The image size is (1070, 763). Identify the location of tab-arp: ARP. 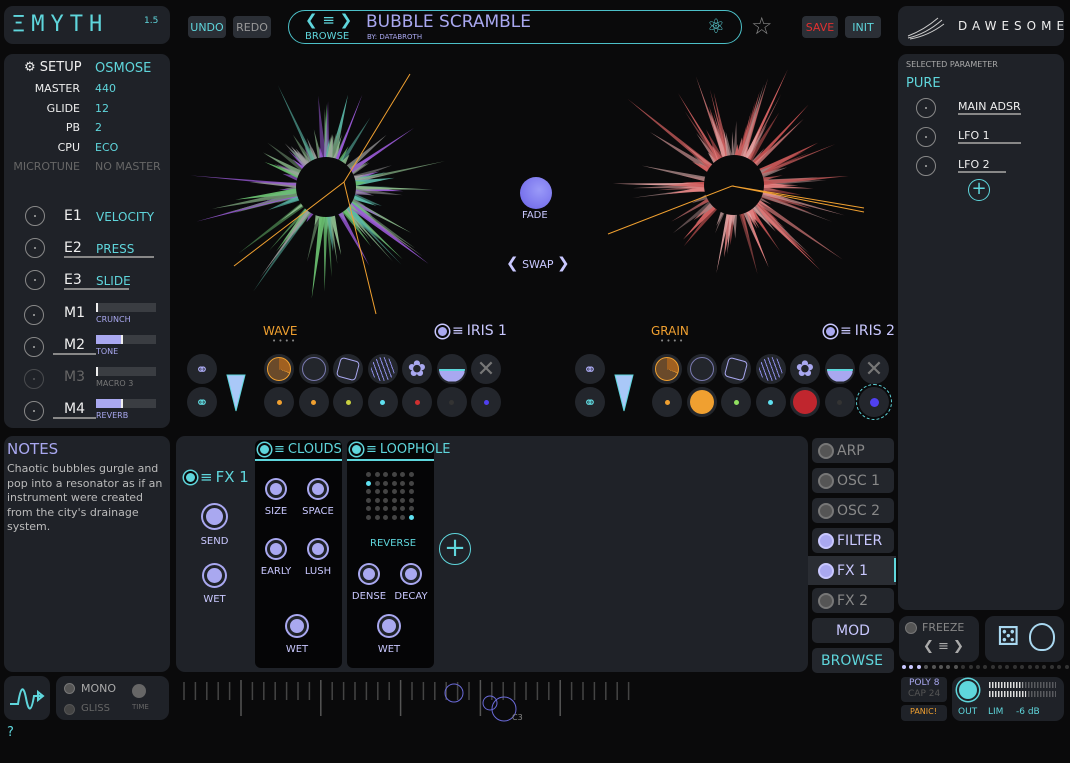
(853, 450).